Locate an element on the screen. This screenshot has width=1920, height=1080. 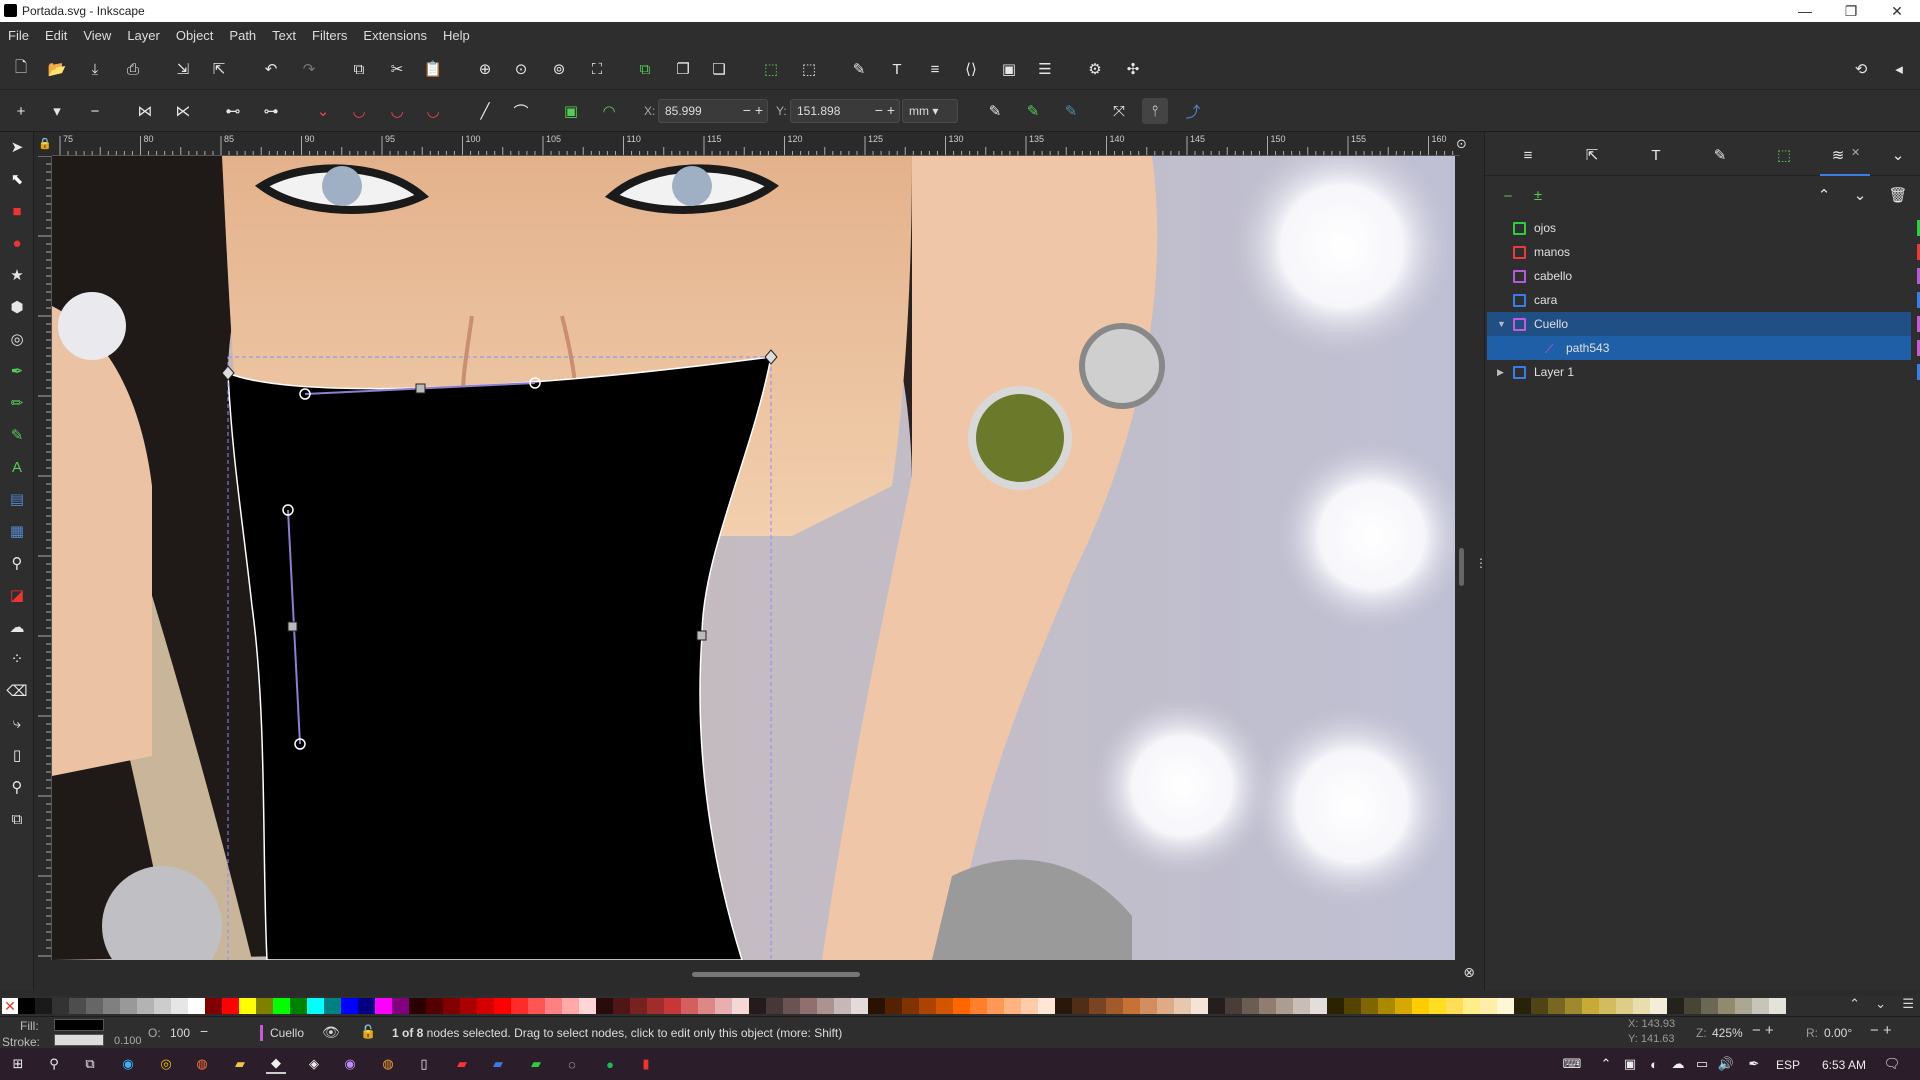
text-tab-icon: T is located at coordinates (1656, 155).